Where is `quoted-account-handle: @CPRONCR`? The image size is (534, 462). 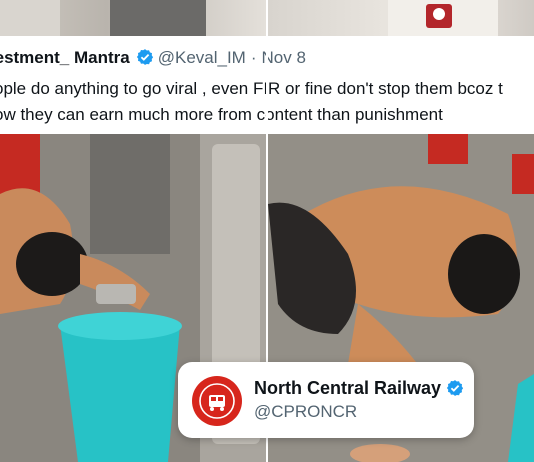 quoted-account-handle: @CPRONCR is located at coordinates (305, 412).